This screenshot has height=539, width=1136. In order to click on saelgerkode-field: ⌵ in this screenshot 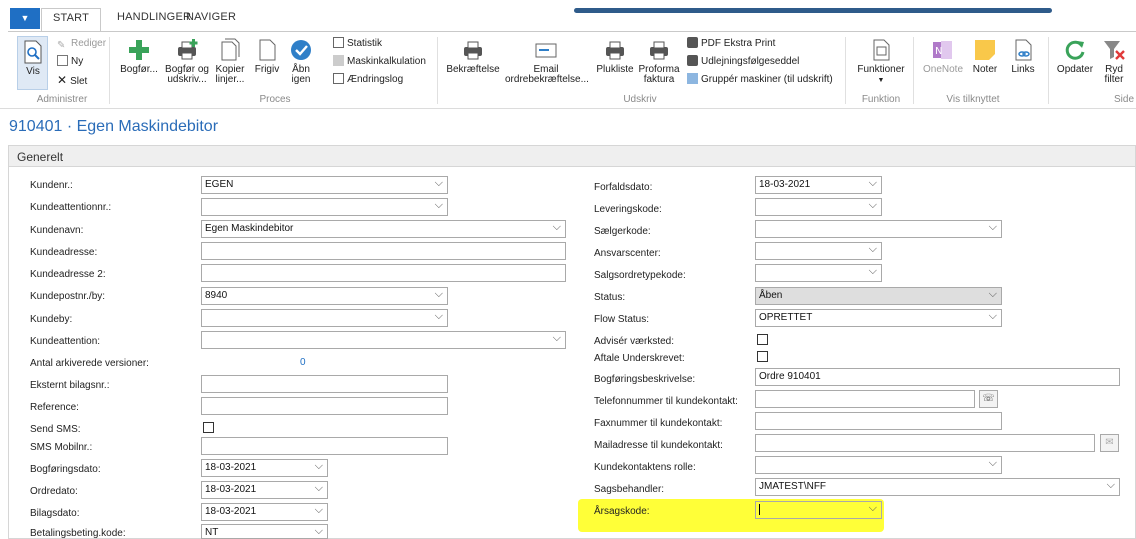, I will do `click(878, 229)`.